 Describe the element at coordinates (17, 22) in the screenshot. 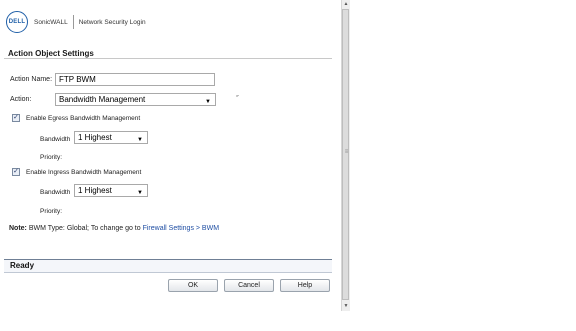

I see `dell-logo: DELL` at that location.